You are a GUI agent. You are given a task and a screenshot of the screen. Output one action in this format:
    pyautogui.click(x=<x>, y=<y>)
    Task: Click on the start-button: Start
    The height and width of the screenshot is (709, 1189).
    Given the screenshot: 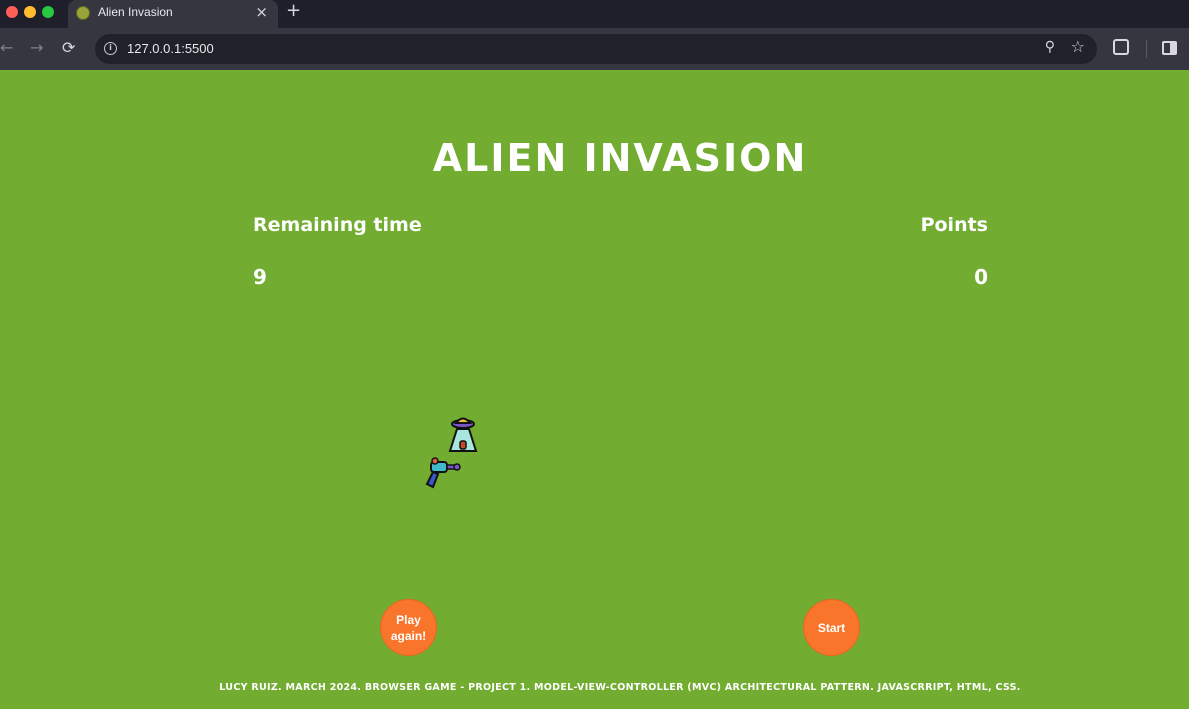 What is the action you would take?
    pyautogui.click(x=831, y=627)
    